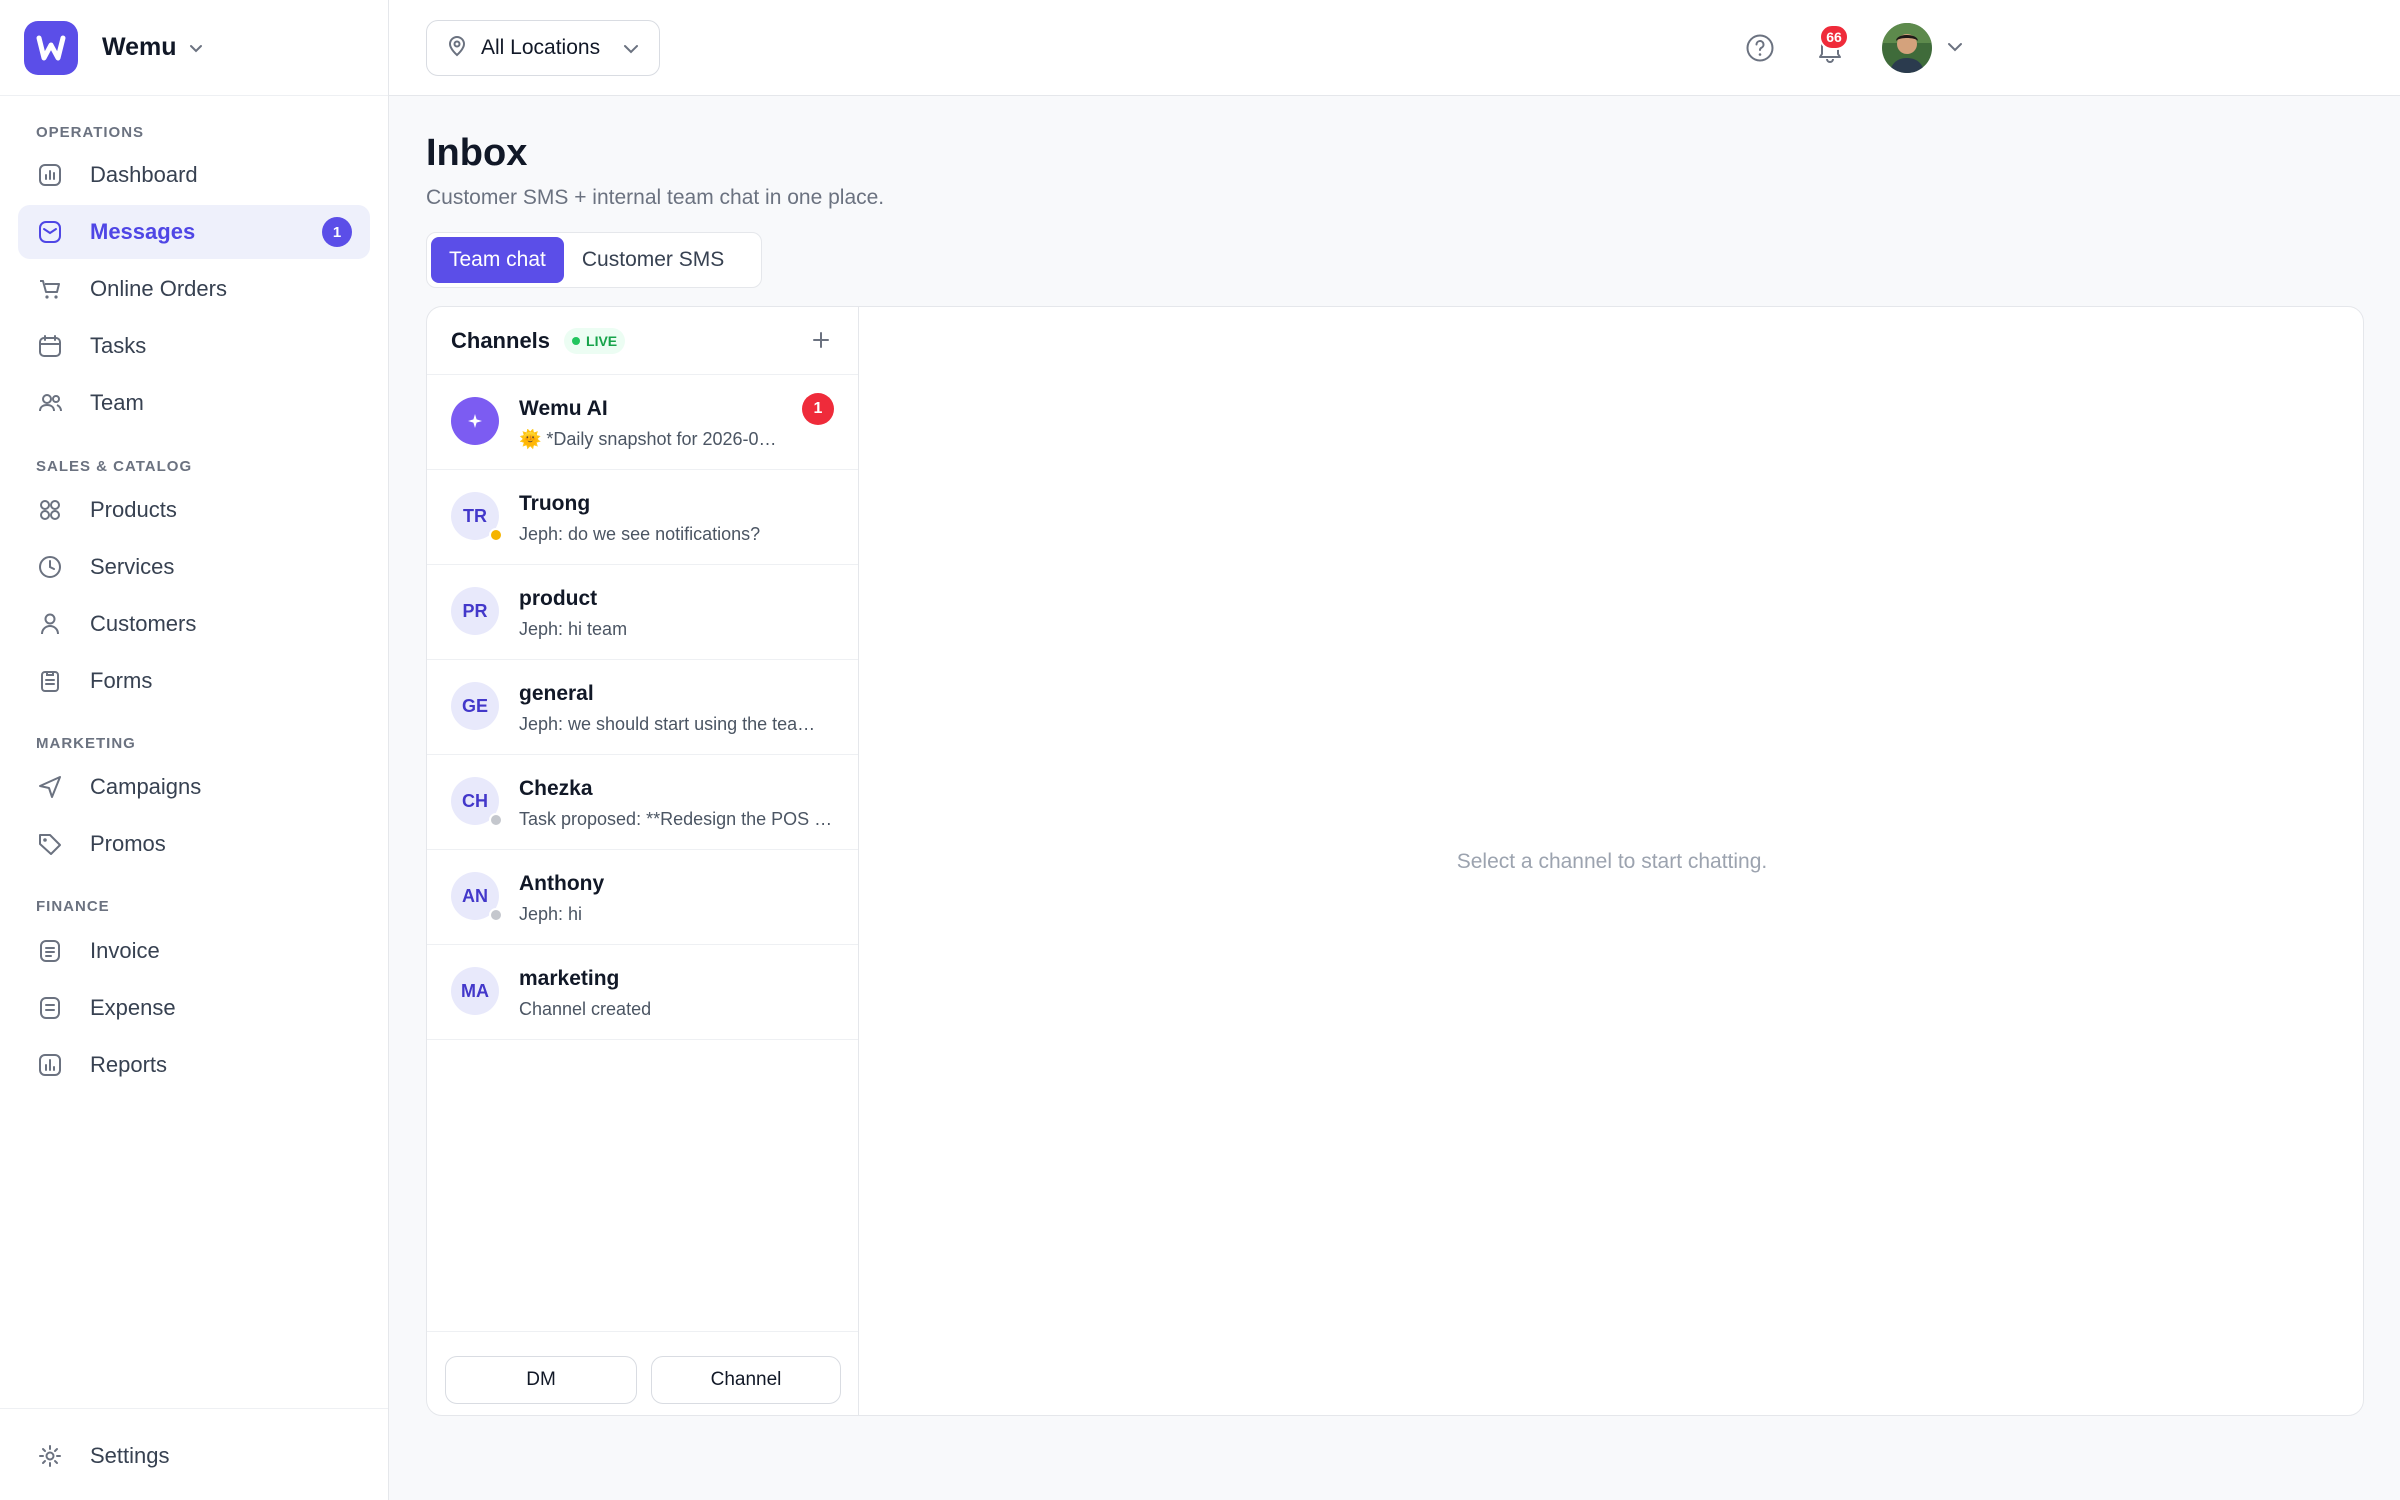 Image resolution: width=2400 pixels, height=1500 pixels. I want to click on location-select: All Locations, so click(543, 48).